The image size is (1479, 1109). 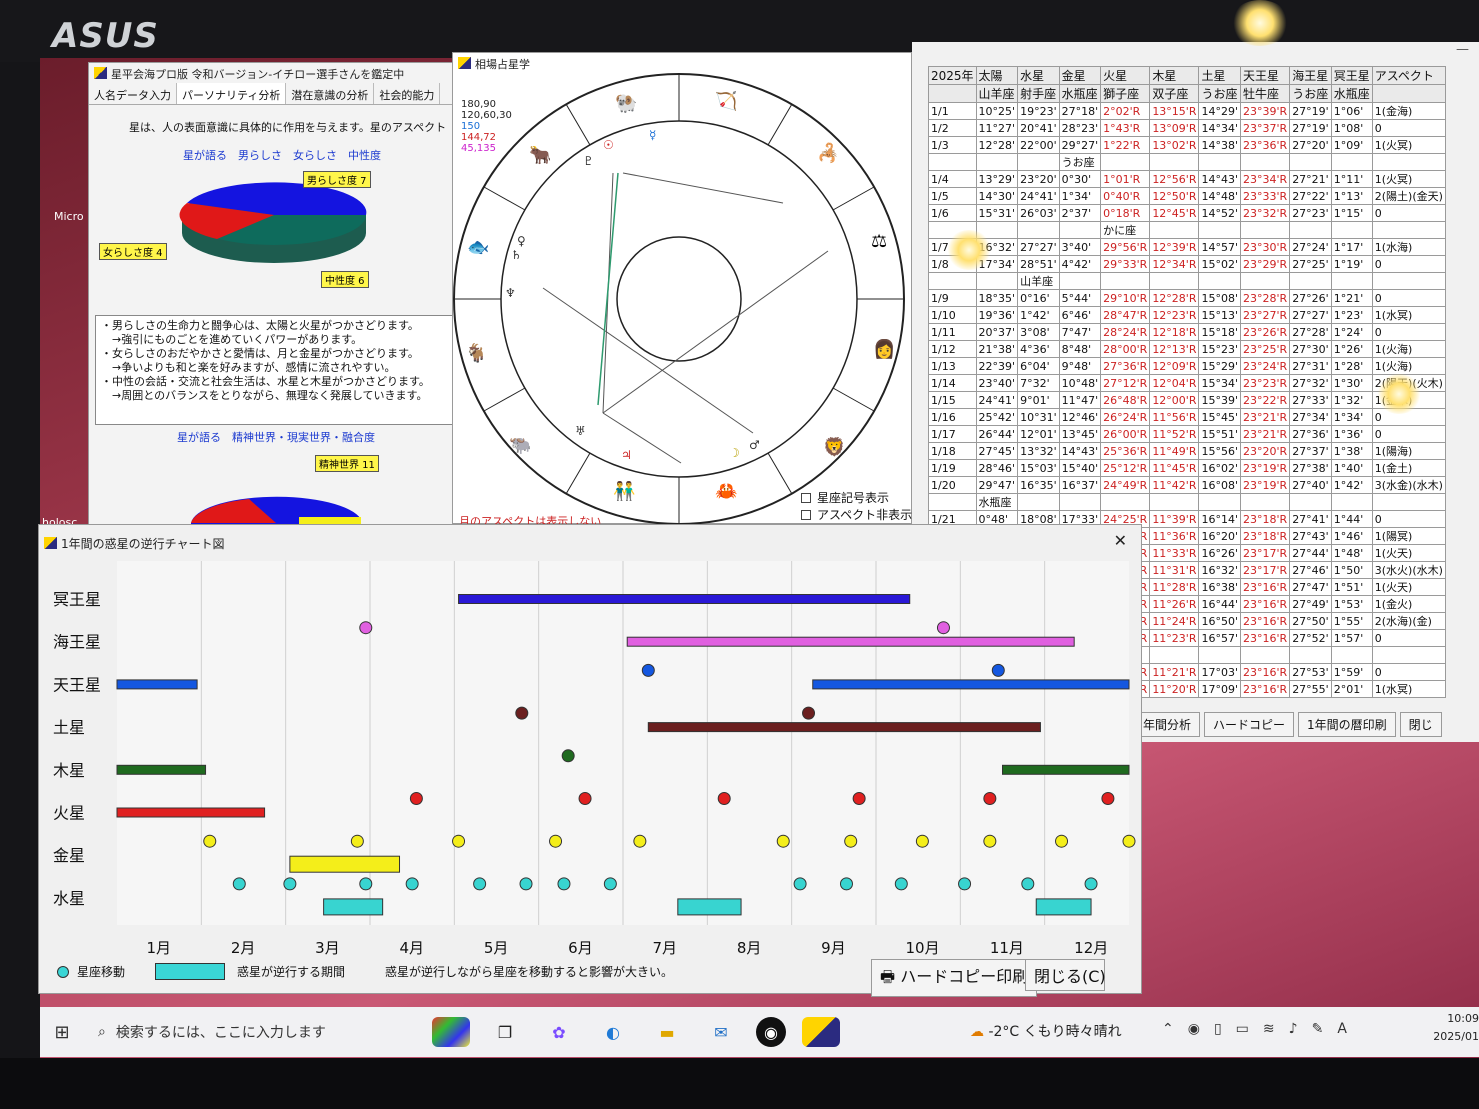 I want to click on table-cell: 1°53', so click(x=1351, y=604).